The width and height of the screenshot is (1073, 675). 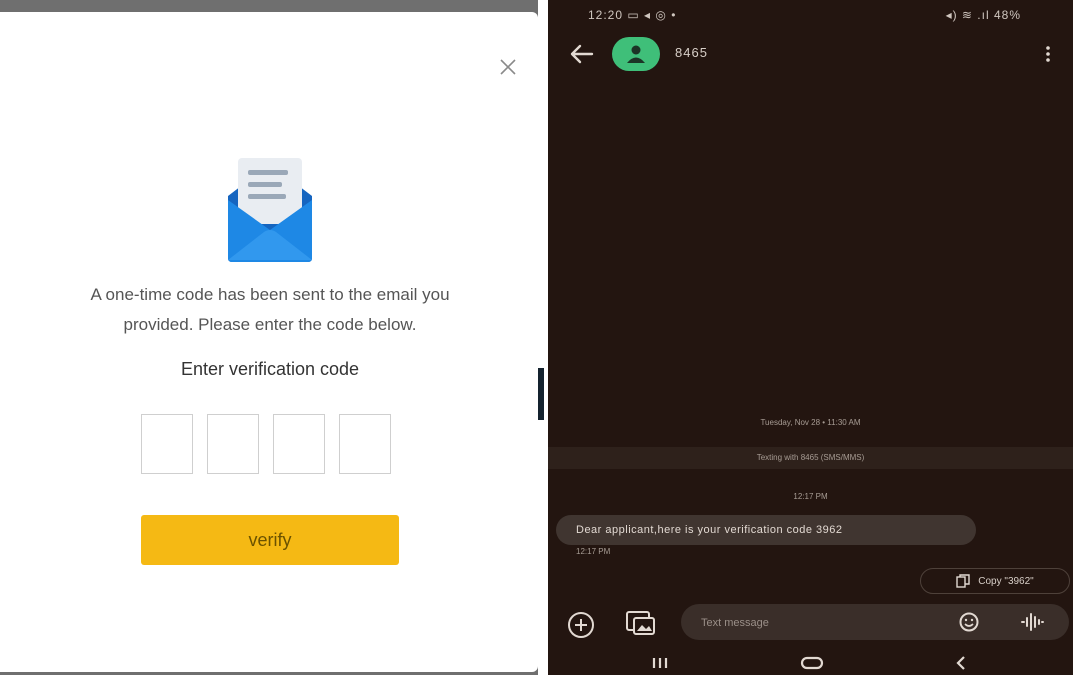 What do you see at coordinates (652, 15) in the screenshot?
I see `notification-icons: ▭ ◂ ◎ •` at bounding box center [652, 15].